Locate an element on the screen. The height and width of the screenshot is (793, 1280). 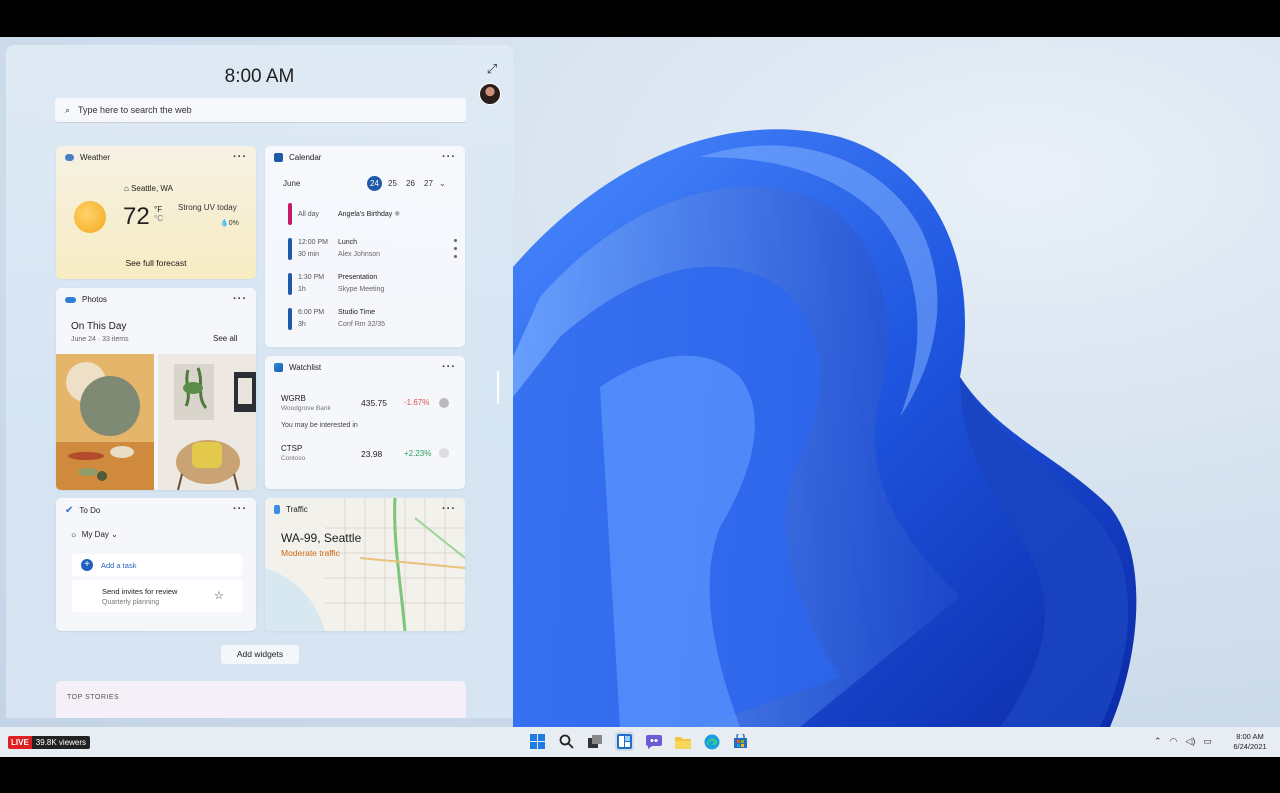
task-view-icon is located at coordinates (595, 741).